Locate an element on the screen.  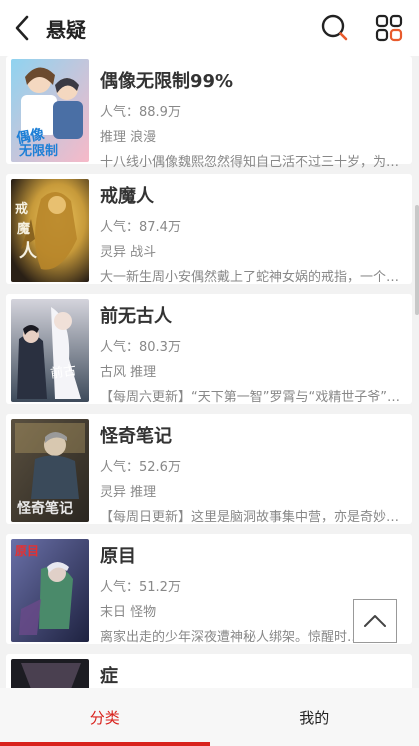
back-button is located at coordinates (22, 28).